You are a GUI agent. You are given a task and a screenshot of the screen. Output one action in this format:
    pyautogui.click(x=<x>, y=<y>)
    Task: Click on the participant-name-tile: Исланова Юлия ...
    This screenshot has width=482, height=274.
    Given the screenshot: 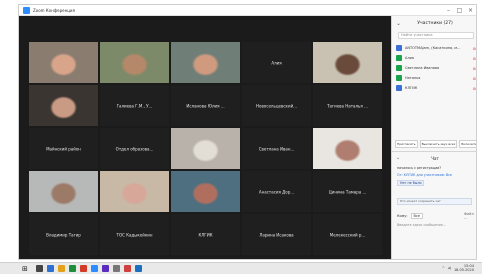 What is the action you would take?
    pyautogui.click(x=205, y=105)
    